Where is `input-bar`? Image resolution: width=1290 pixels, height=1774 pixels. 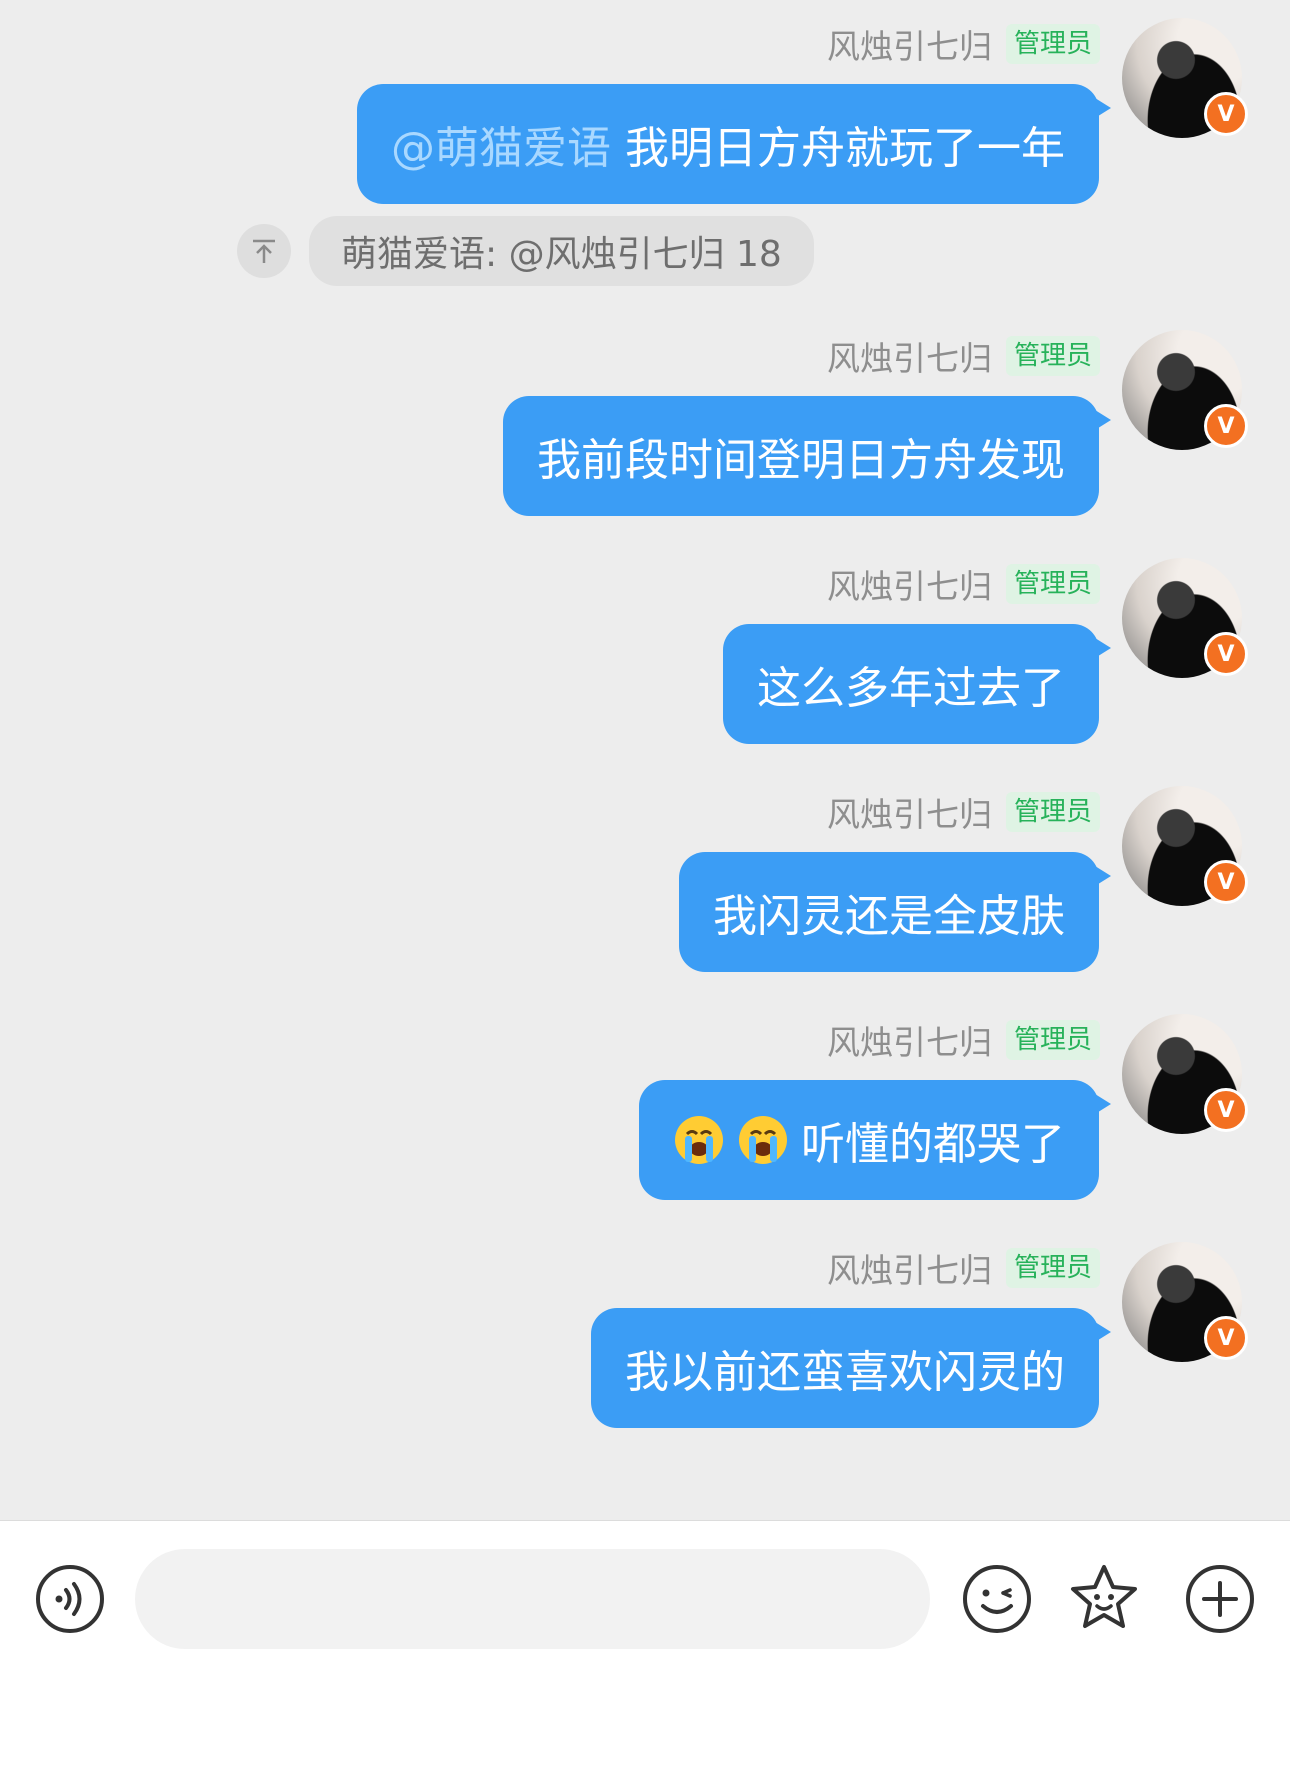
input-bar is located at coordinates (645, 1647).